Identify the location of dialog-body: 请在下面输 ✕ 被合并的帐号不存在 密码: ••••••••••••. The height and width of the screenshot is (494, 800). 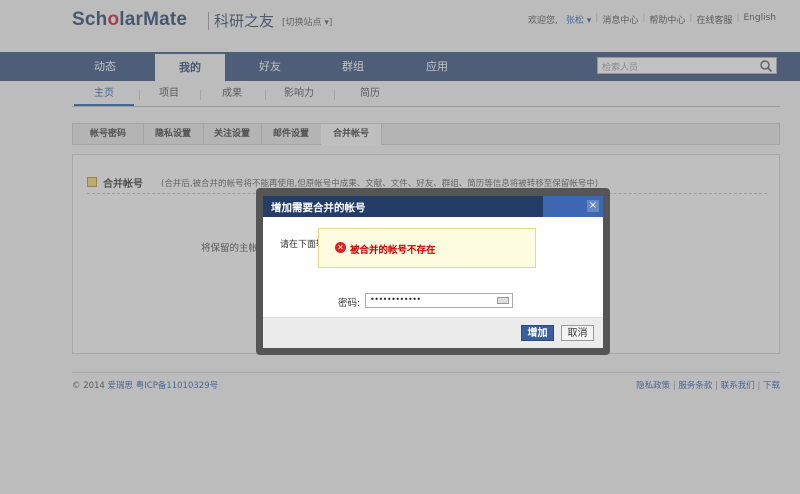
(433, 267).